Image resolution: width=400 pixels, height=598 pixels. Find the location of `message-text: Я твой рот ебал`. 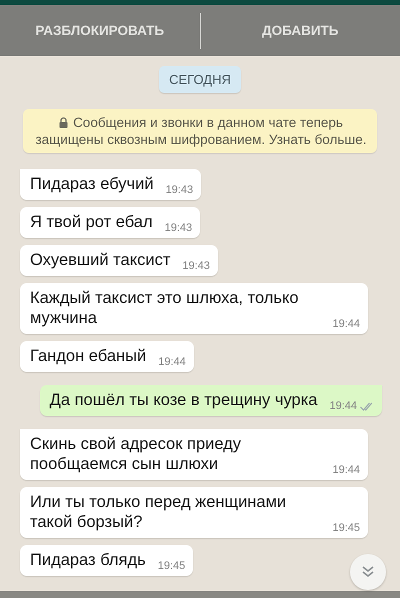

message-text: Я твой рот ебал is located at coordinates (91, 222).